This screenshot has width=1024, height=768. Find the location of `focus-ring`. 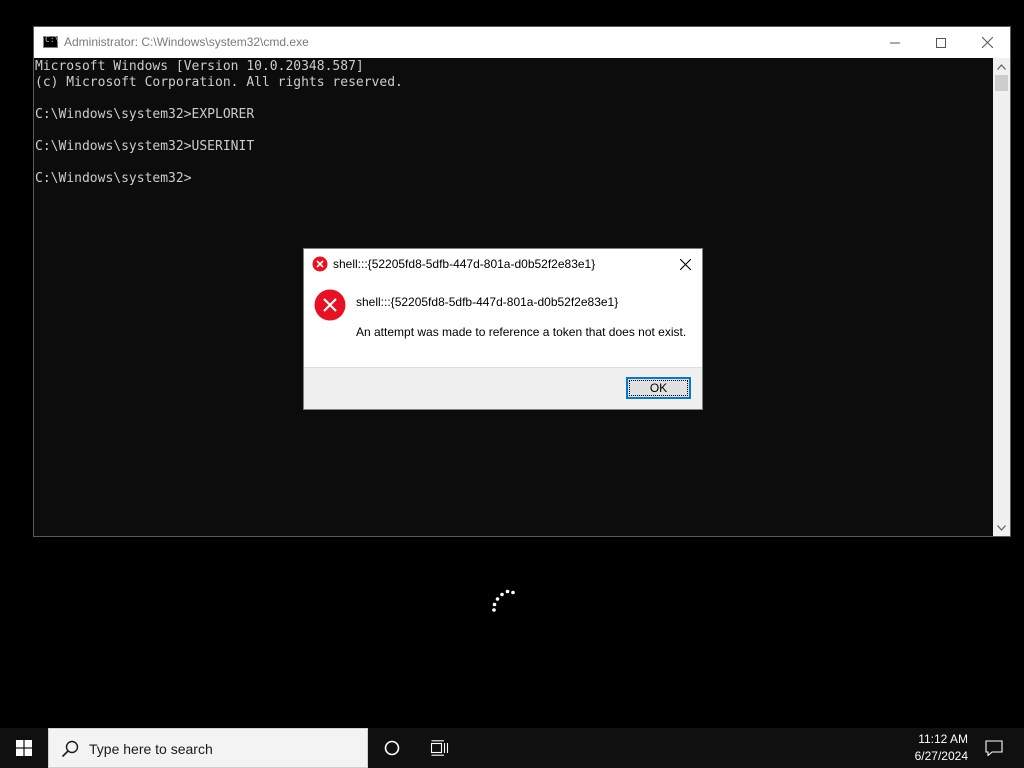

focus-ring is located at coordinates (658, 388).